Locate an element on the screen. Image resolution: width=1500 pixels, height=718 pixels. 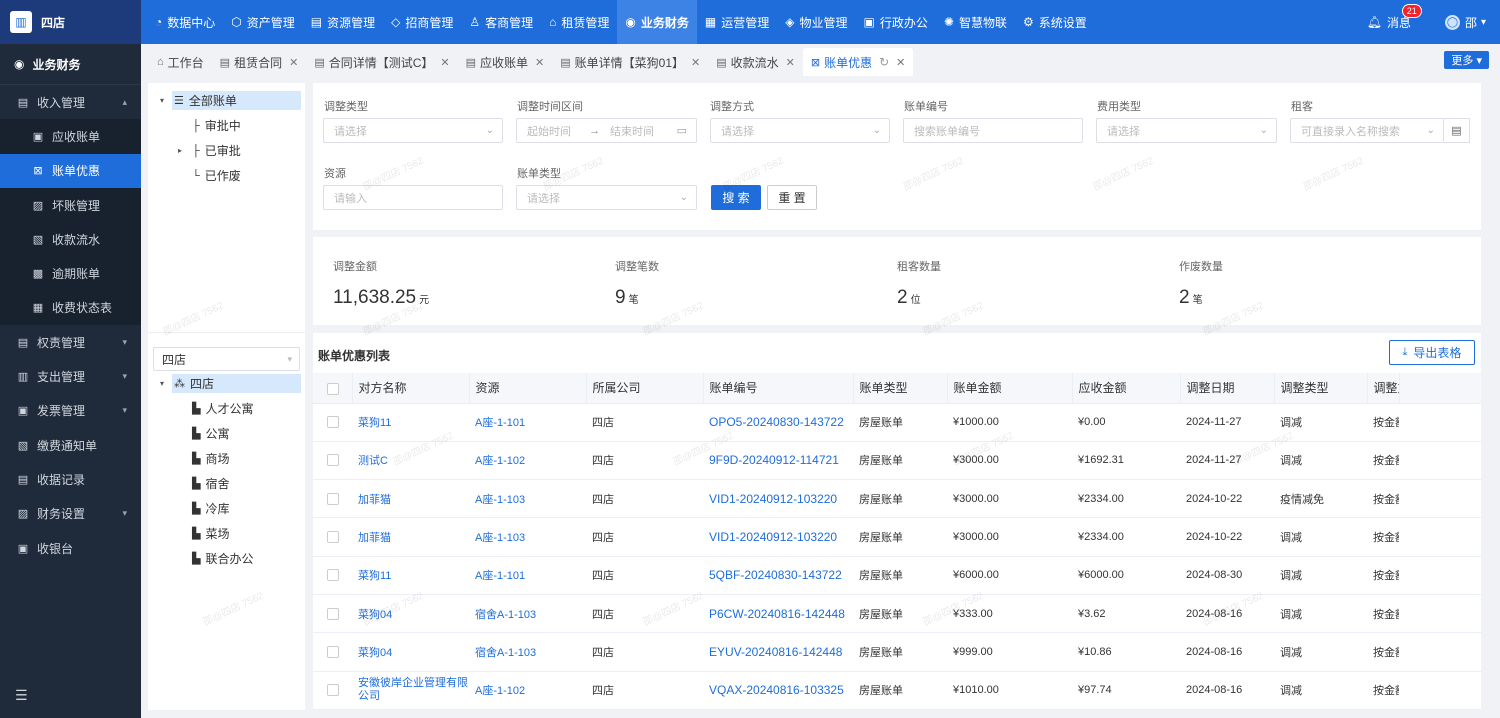
cell-bill-no: OPO5-20240830-143722 is located at coordinates (778, 422).